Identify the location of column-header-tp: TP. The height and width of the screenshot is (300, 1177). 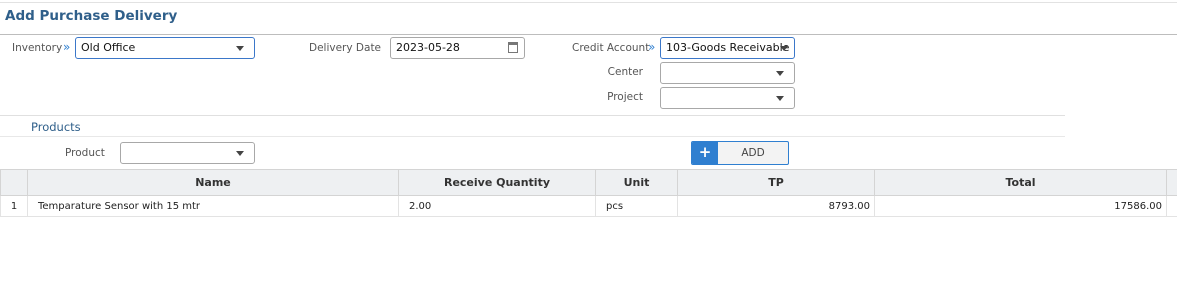
(776, 182).